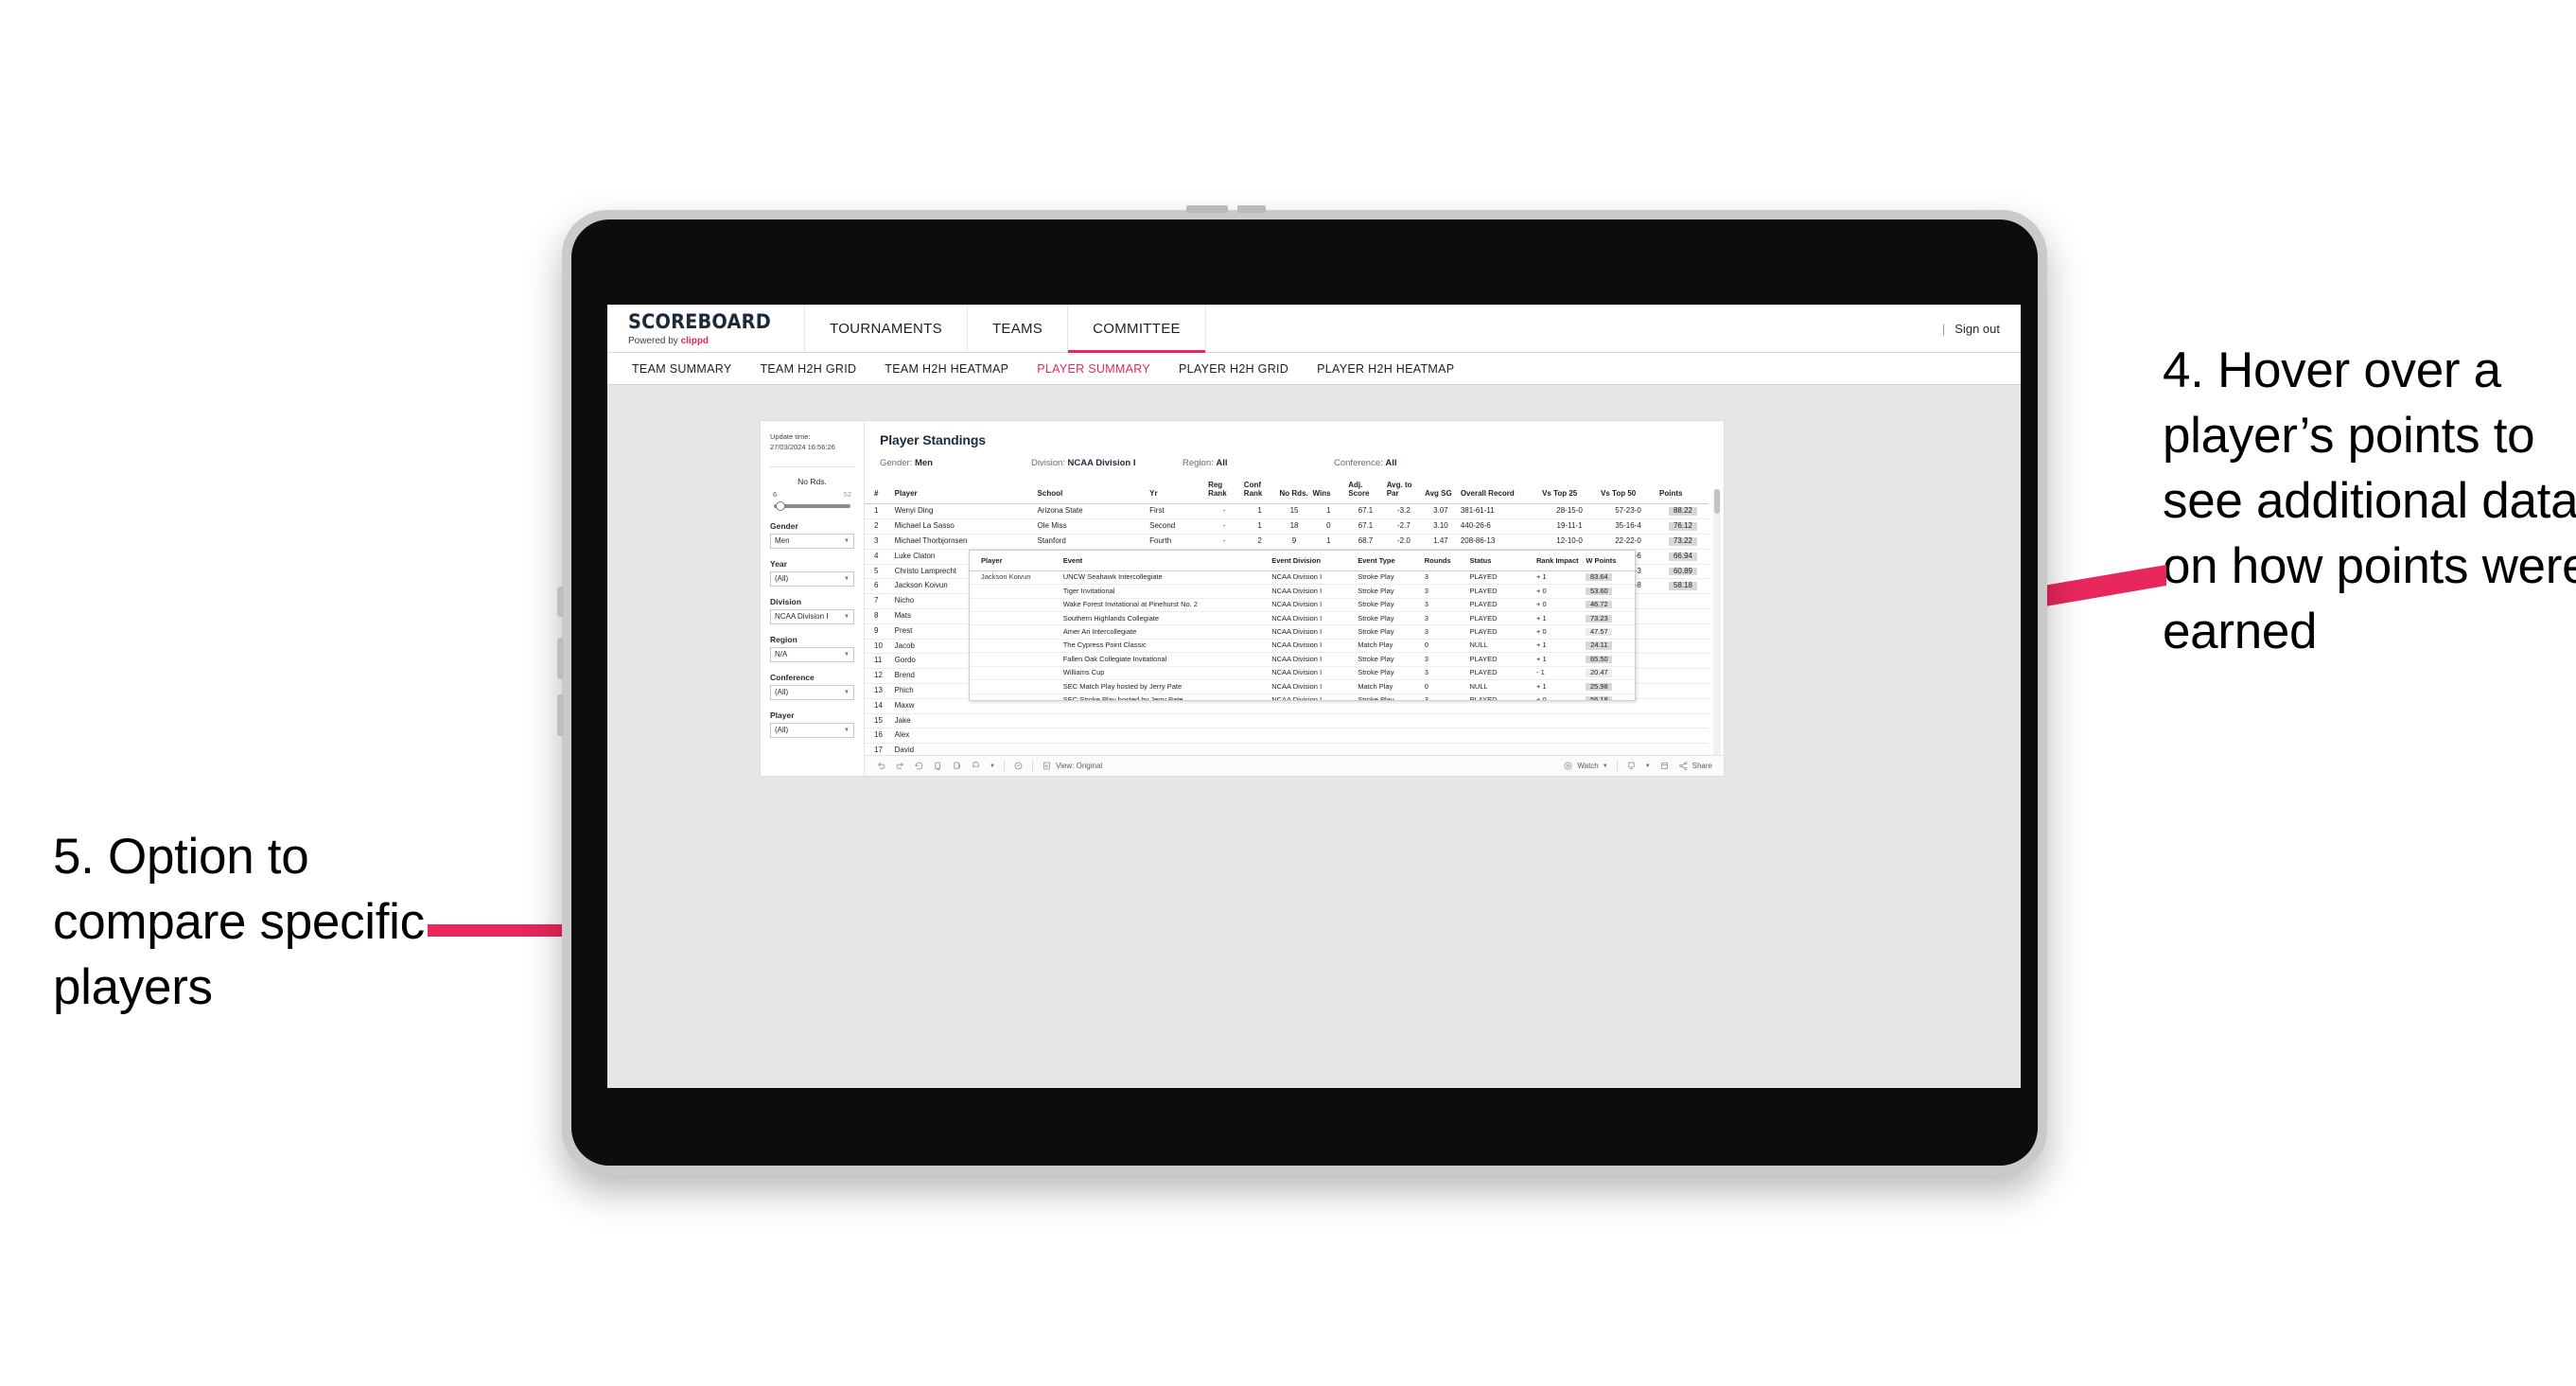  I want to click on tcell-rank-impact: + 1, so click(1559, 659).